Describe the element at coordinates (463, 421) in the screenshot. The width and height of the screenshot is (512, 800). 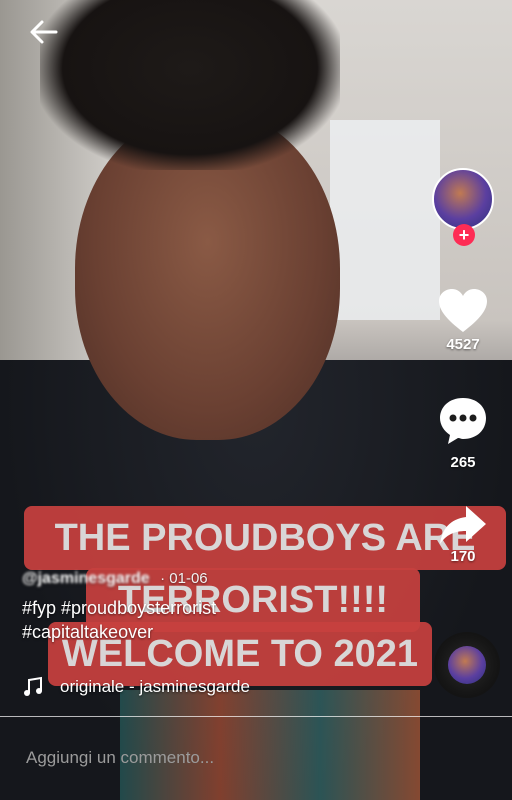
I see `comment-bubble-icon` at that location.